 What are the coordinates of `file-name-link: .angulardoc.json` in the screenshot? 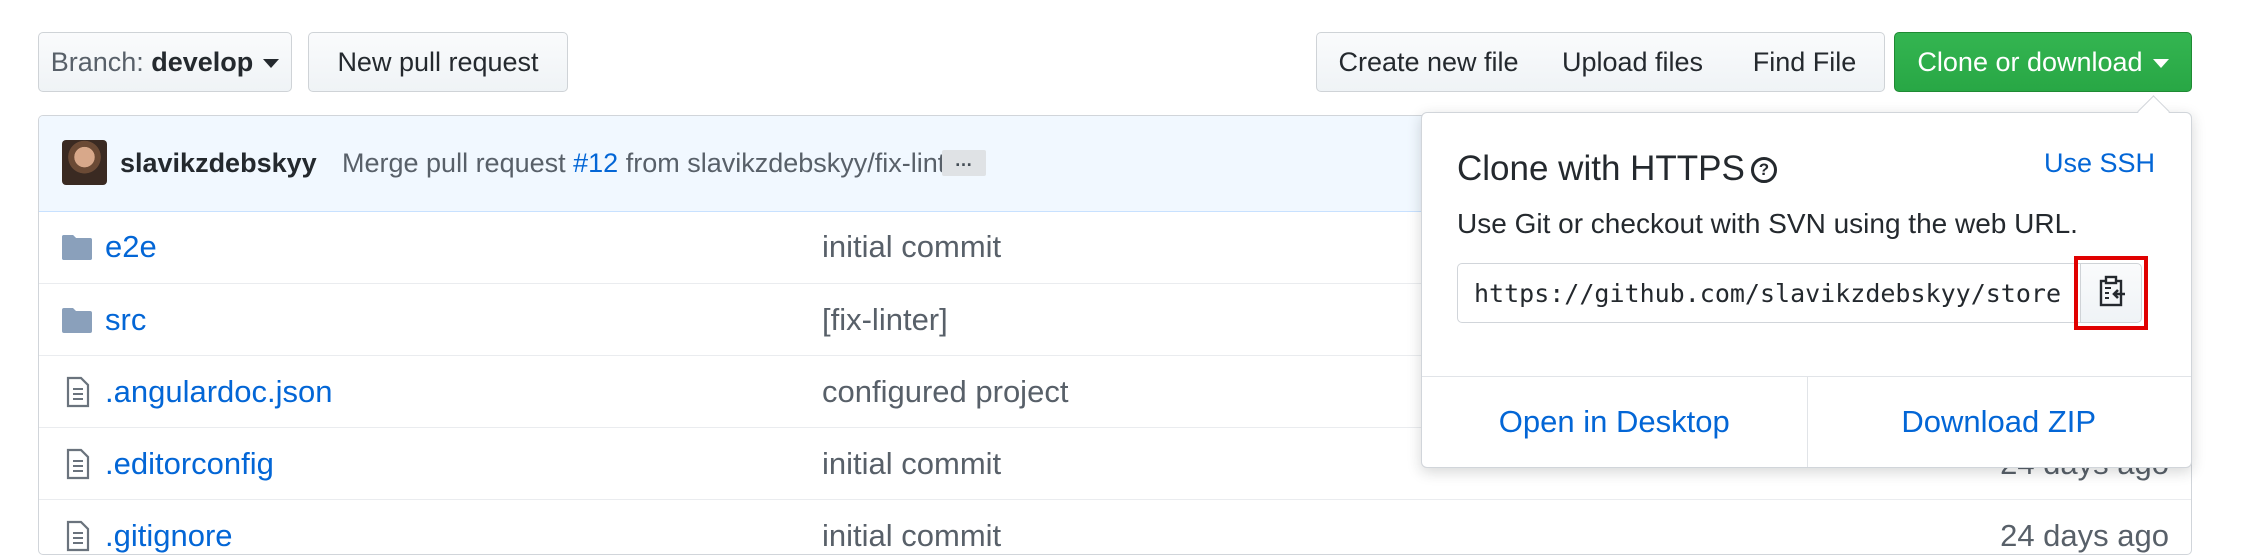 It's located at (219, 392).